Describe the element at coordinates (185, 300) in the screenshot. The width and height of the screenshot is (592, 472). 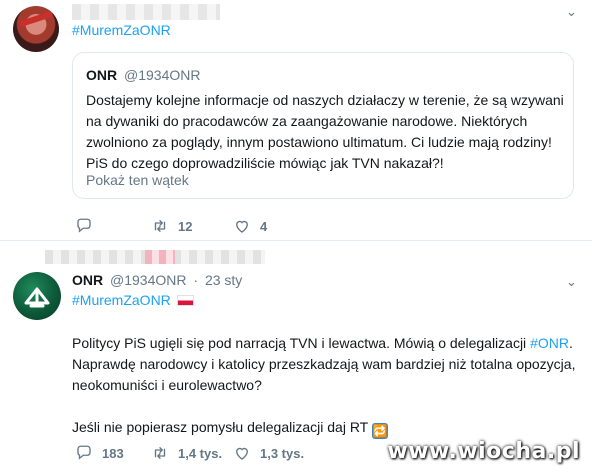
I see `poland-flag-icon` at that location.